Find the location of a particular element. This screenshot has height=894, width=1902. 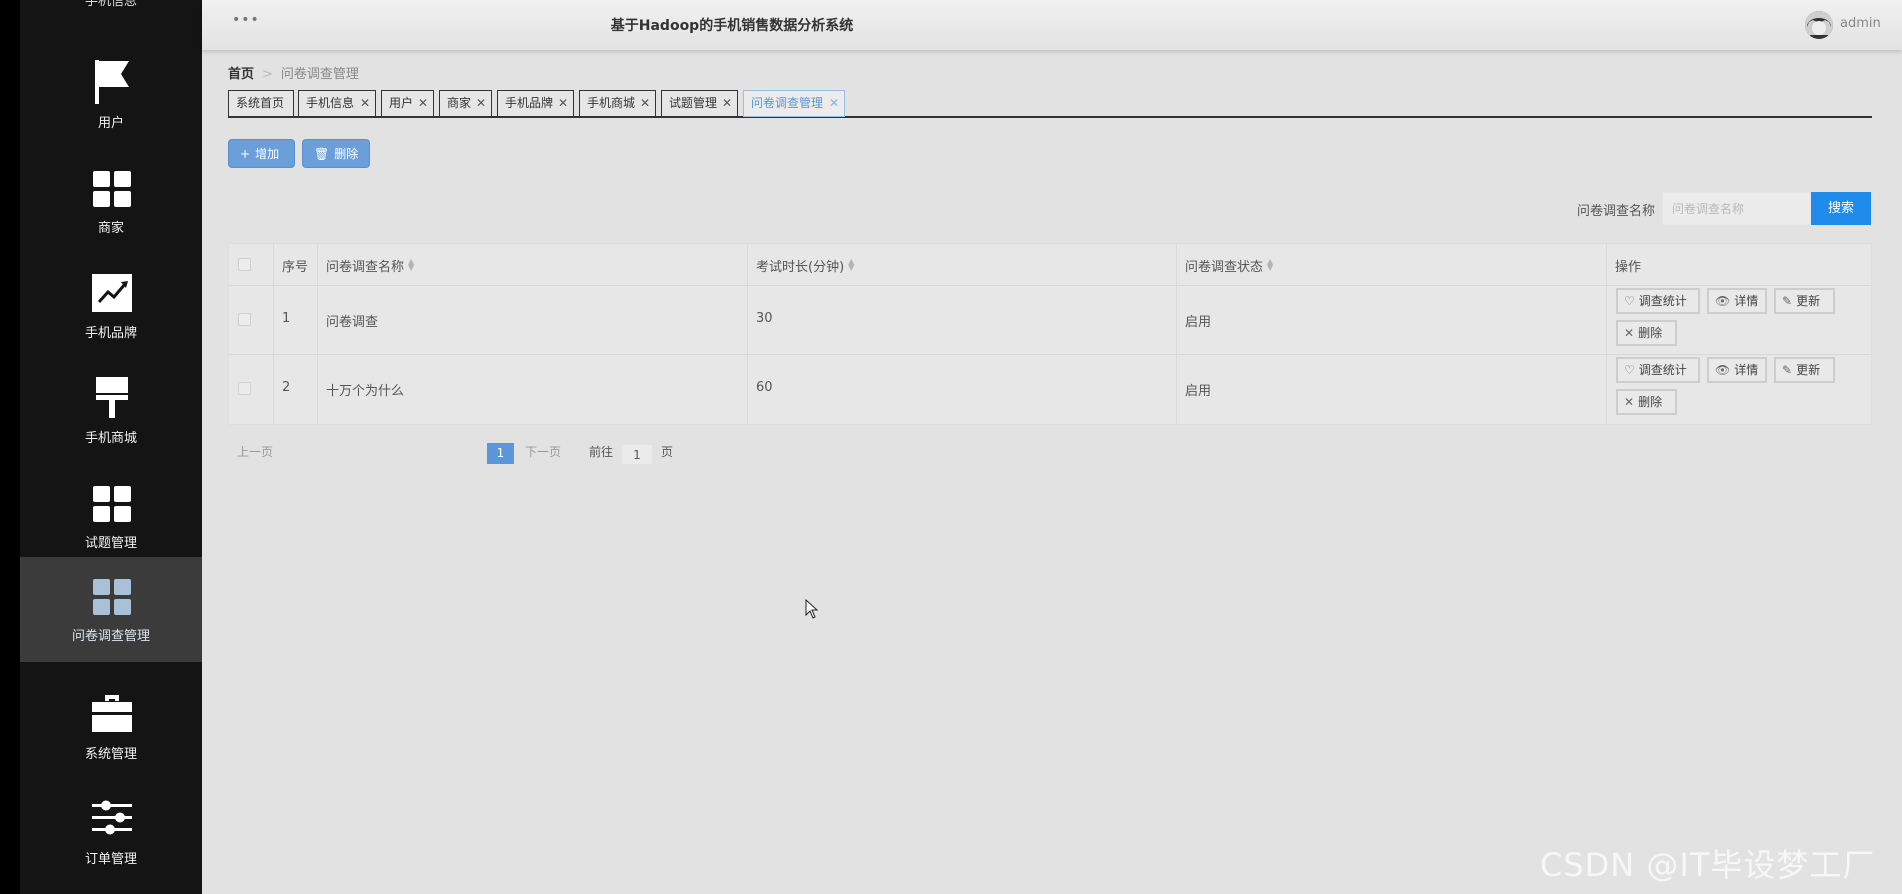

tab-users: 用户 ✕ is located at coordinates (407, 103).